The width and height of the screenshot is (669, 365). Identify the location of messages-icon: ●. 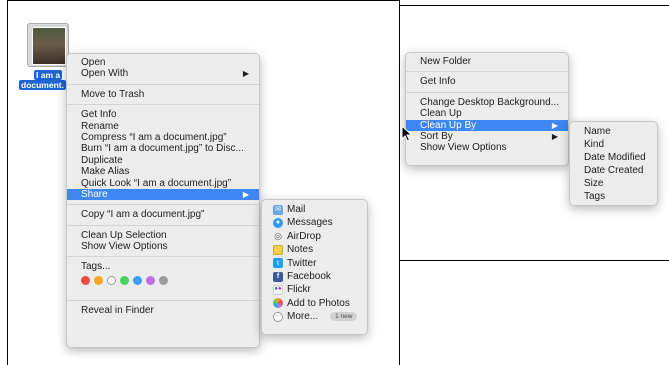
(278, 223).